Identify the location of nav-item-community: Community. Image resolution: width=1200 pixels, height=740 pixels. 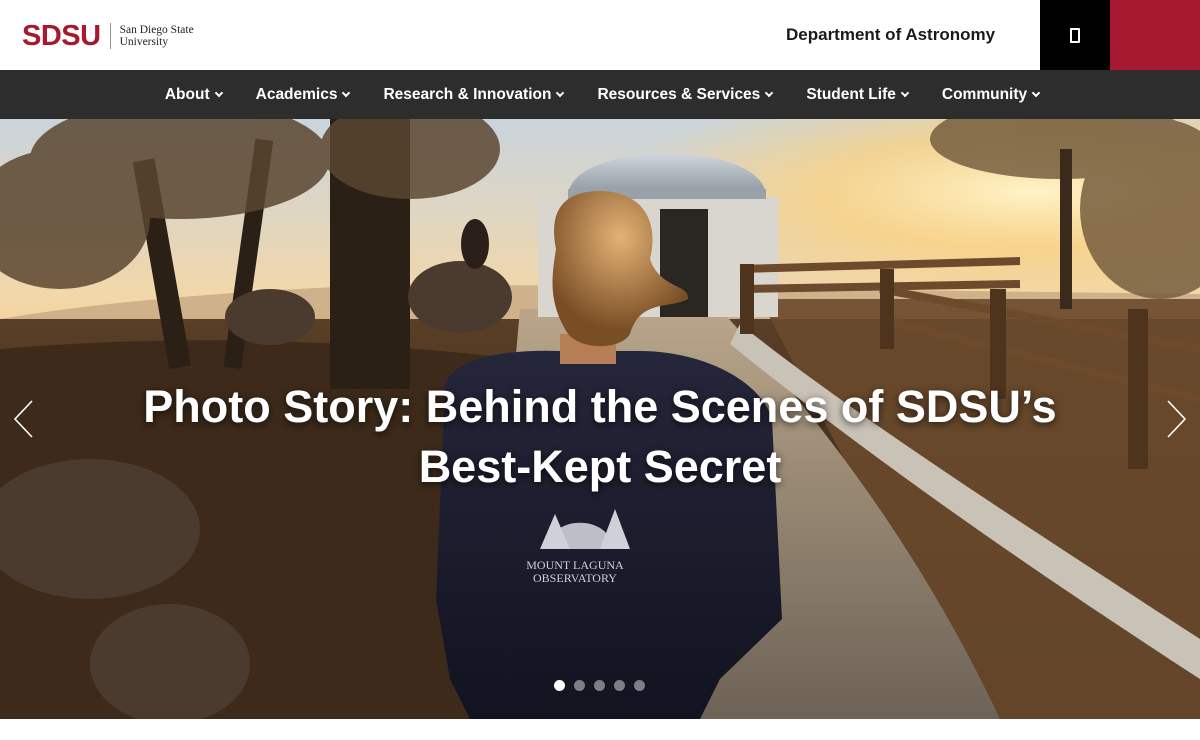
(991, 94).